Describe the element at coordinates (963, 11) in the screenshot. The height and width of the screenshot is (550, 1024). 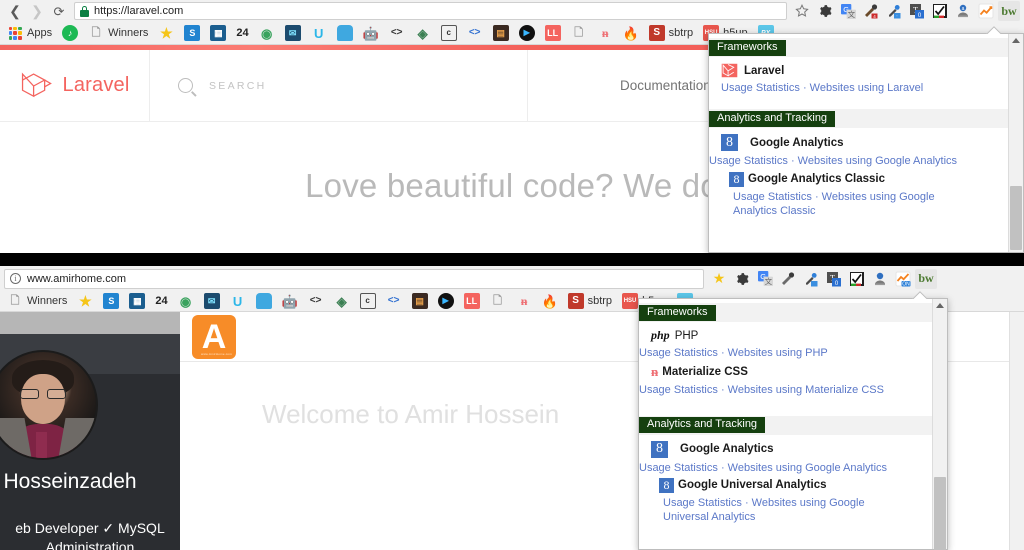
I see `user-icon: a` at that location.